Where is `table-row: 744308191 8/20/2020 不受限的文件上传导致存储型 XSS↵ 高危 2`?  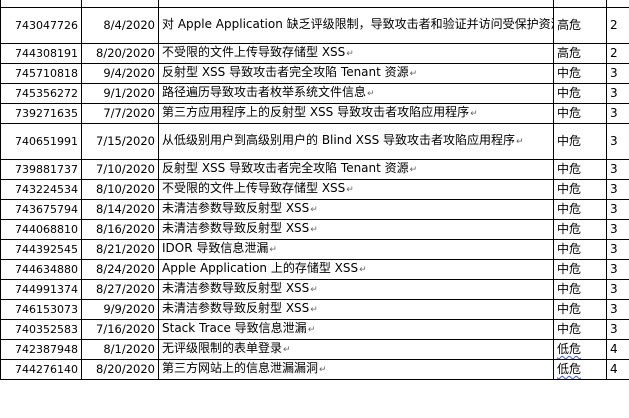
table-row: 744308191 8/20/2020 不受限的文件上传导致存储型 XSS↵ 高危 2 is located at coordinates (314, 53).